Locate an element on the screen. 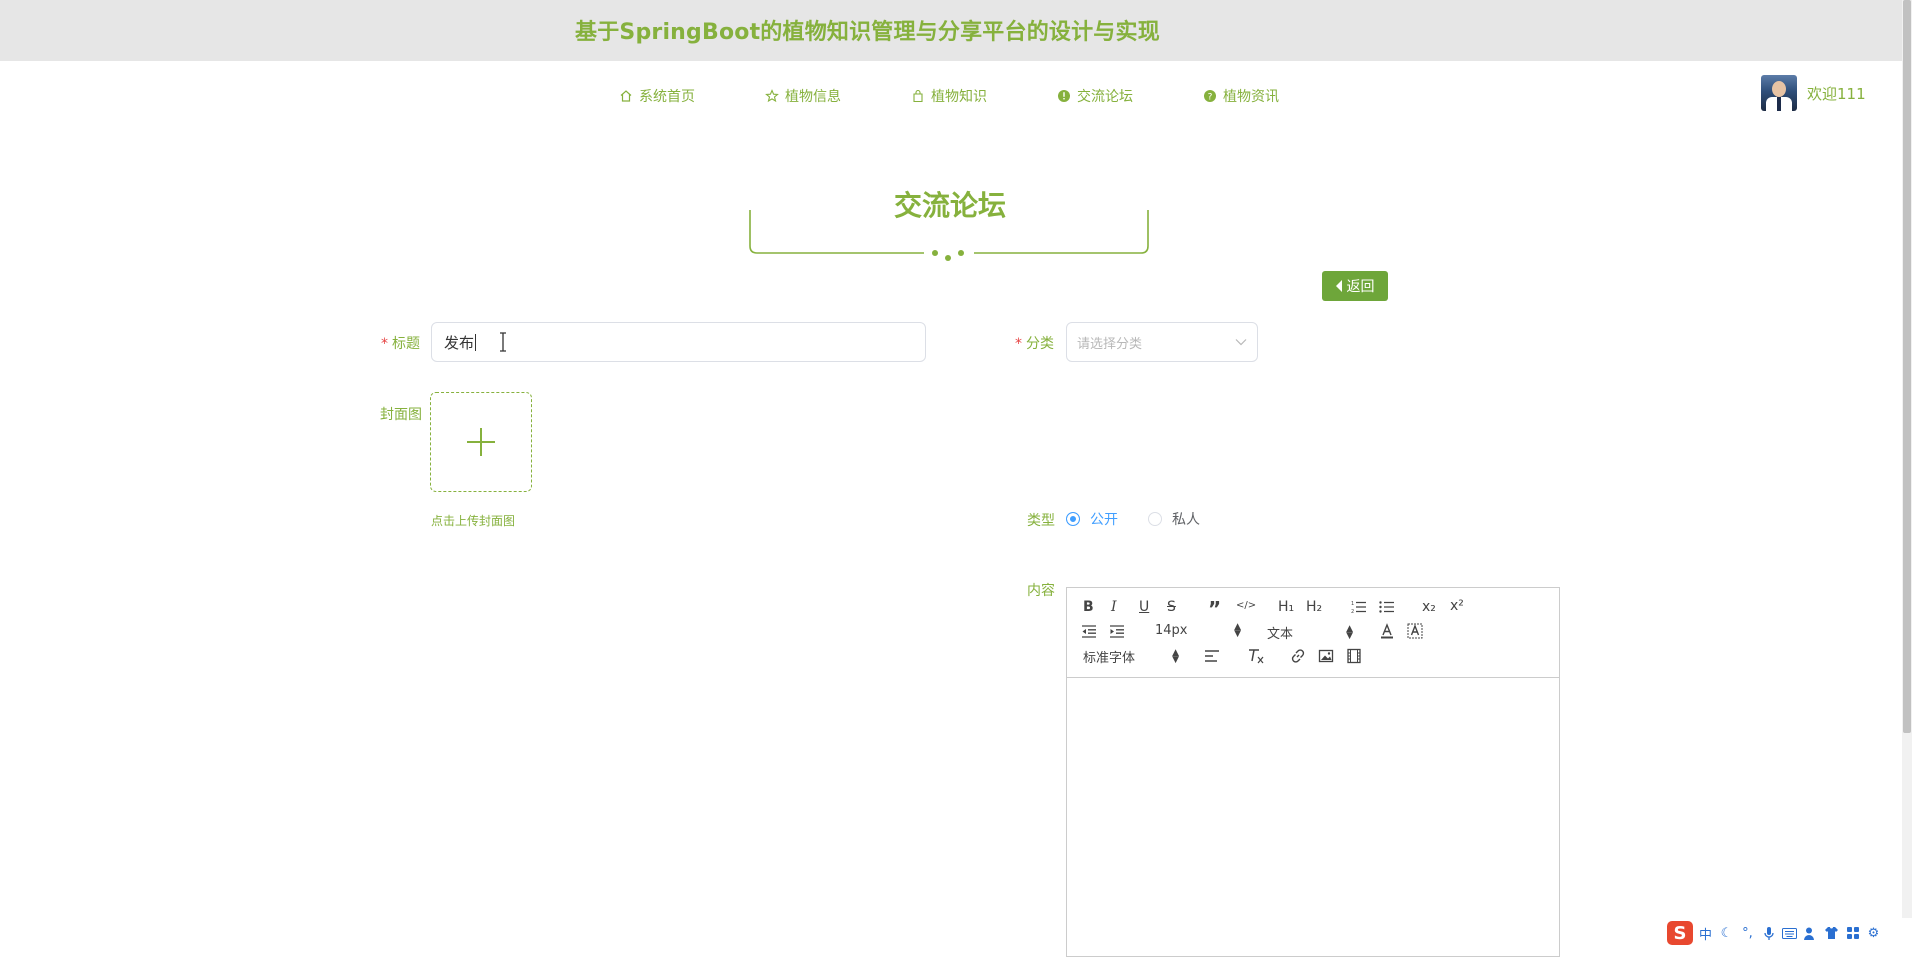  cover-field-label: 封面图 is located at coordinates (401, 415).